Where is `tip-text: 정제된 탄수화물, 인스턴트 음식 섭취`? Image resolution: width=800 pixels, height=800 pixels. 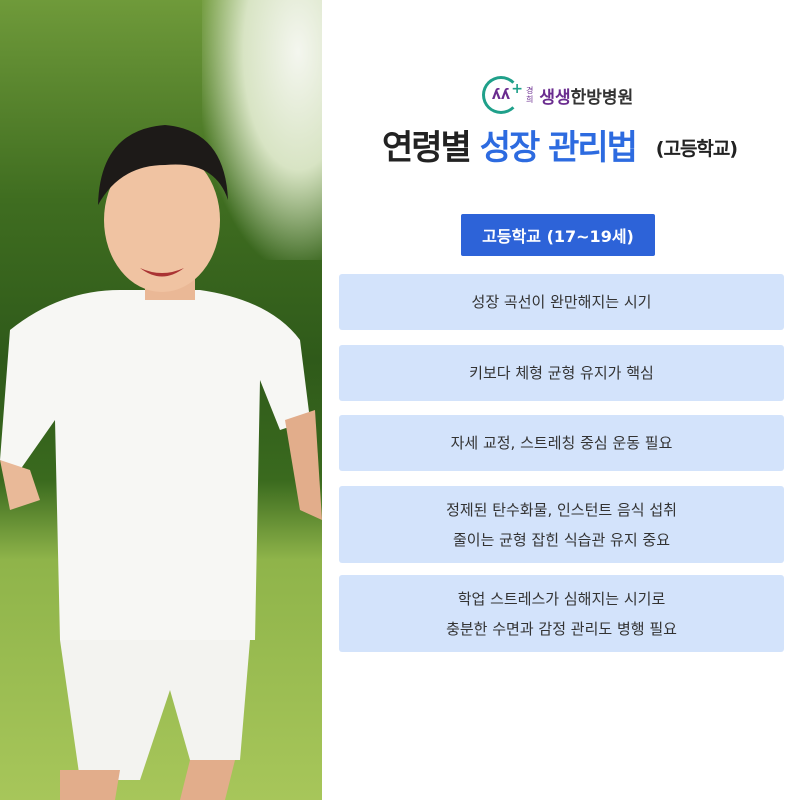
tip-text: 정제된 탄수화물, 인스턴트 음식 섭취 is located at coordinates (561, 509).